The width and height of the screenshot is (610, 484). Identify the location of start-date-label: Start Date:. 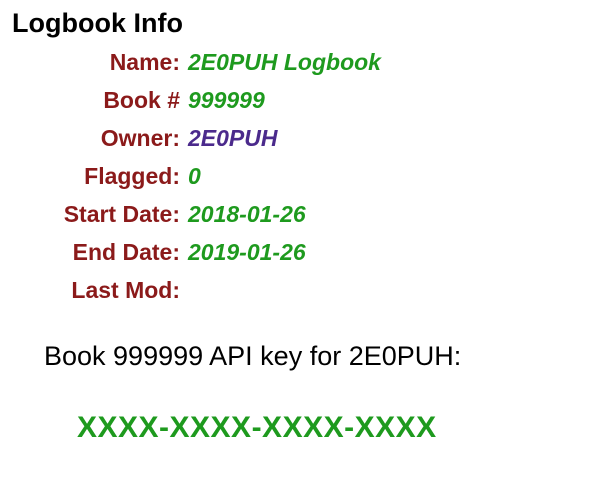
(121, 214).